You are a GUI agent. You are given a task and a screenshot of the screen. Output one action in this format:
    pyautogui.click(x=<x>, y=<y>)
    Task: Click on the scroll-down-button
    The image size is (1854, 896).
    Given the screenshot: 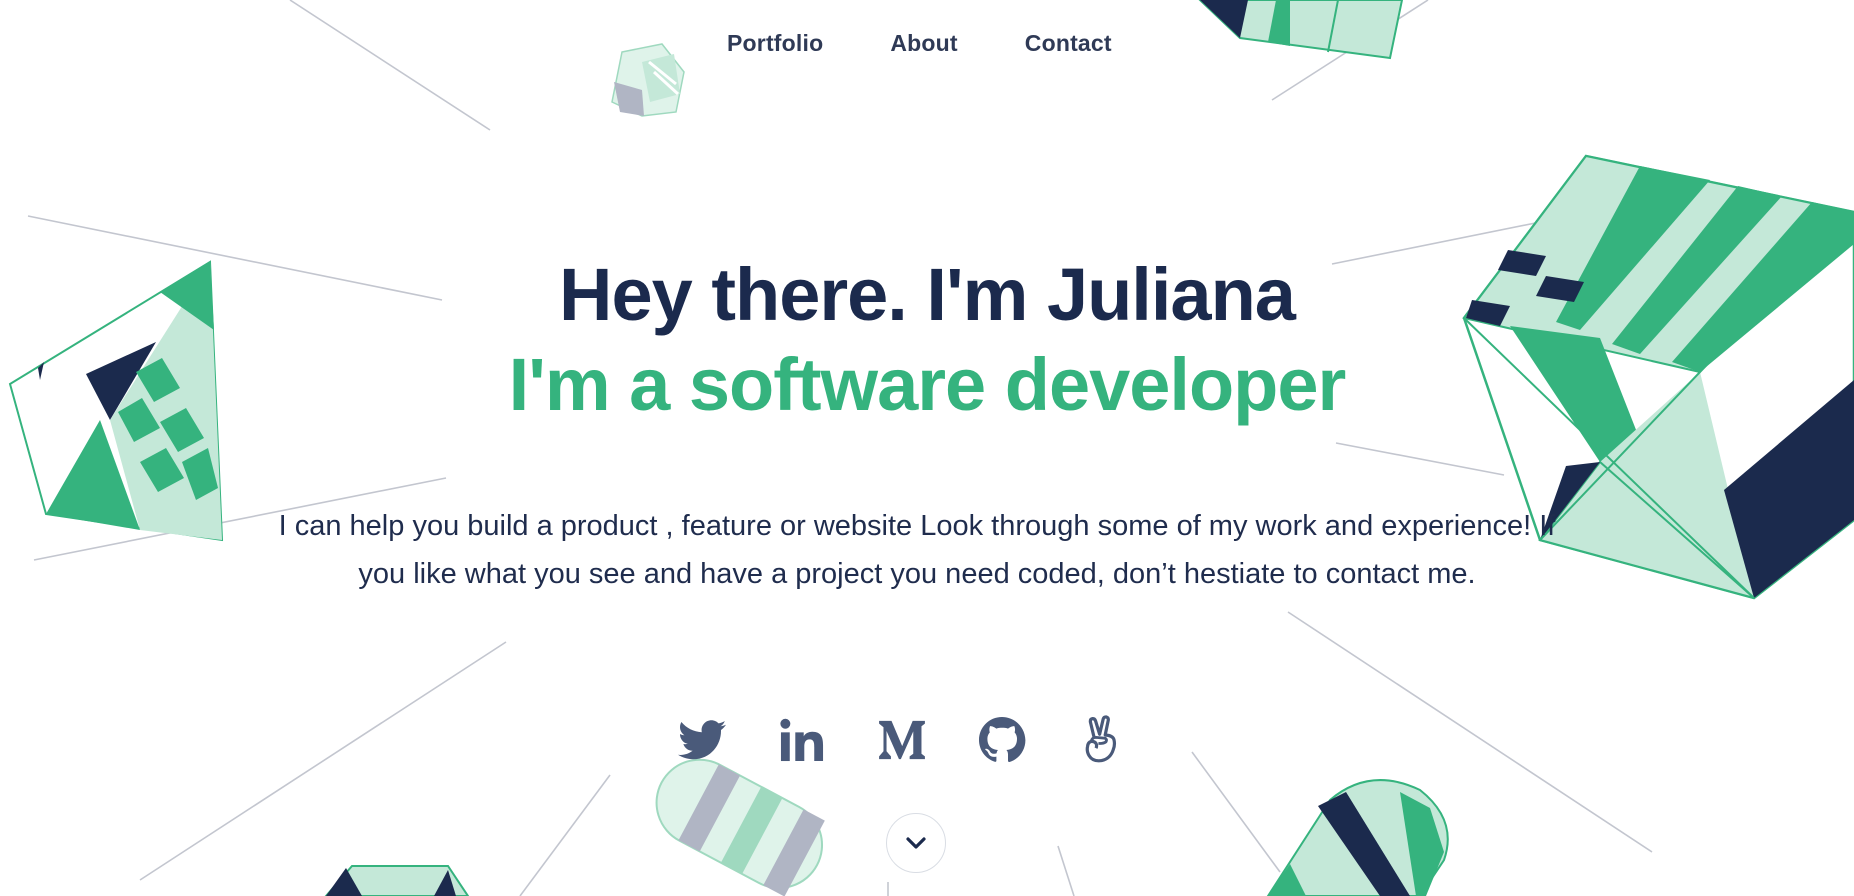 What is the action you would take?
    pyautogui.click(x=916, y=843)
    